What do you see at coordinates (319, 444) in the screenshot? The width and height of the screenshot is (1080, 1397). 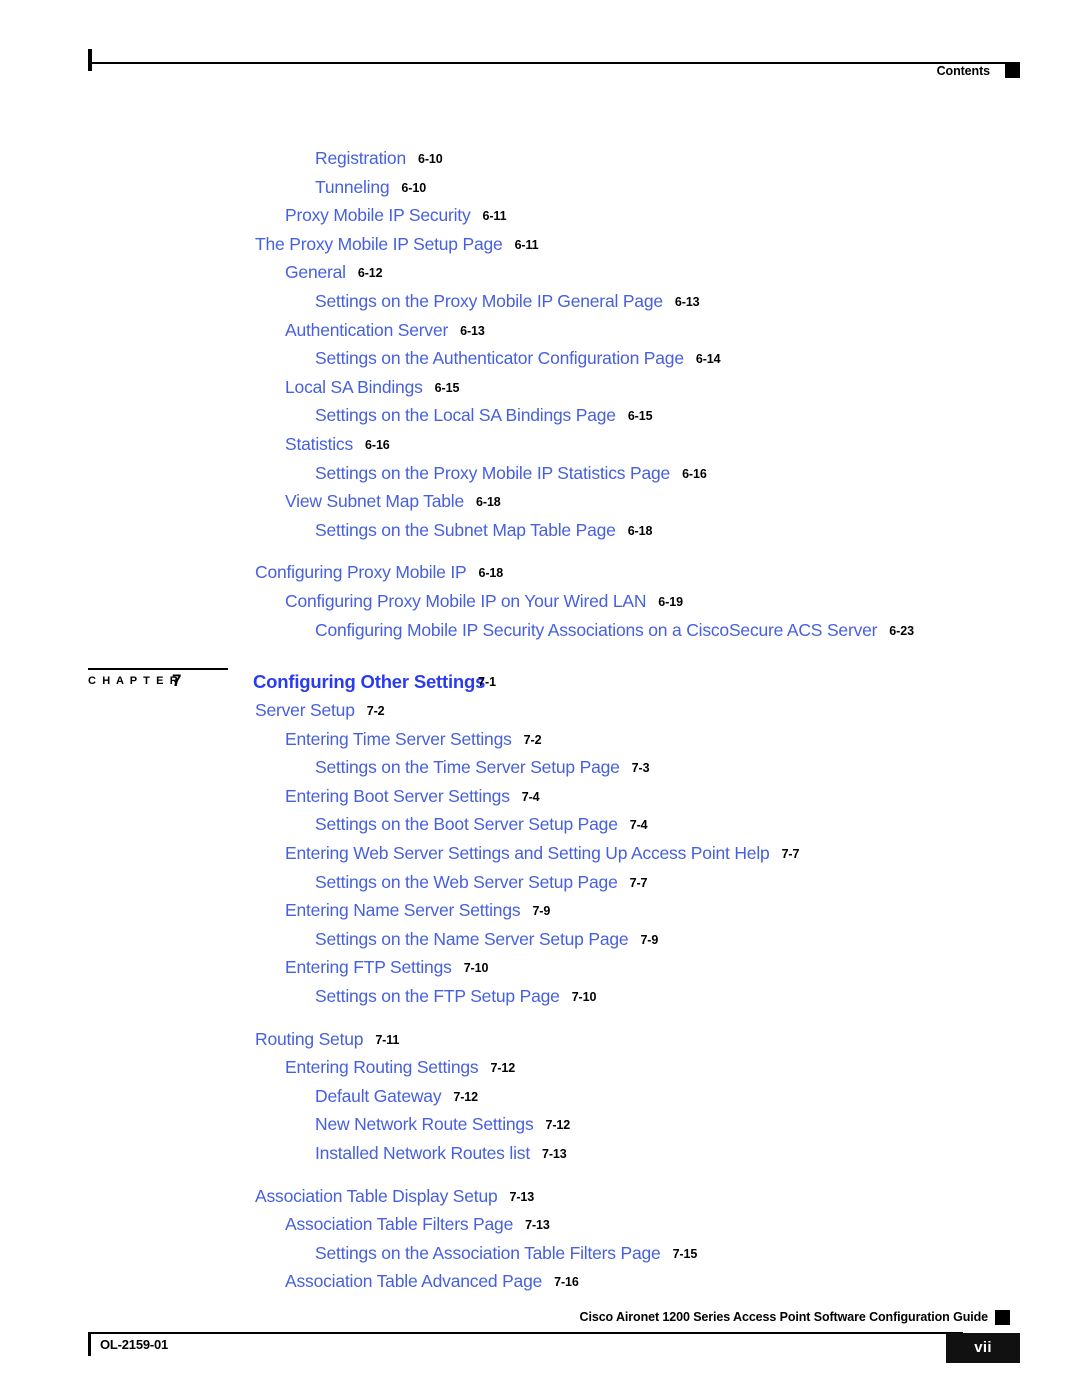 I see `toc-entry-label: Statistics` at bounding box center [319, 444].